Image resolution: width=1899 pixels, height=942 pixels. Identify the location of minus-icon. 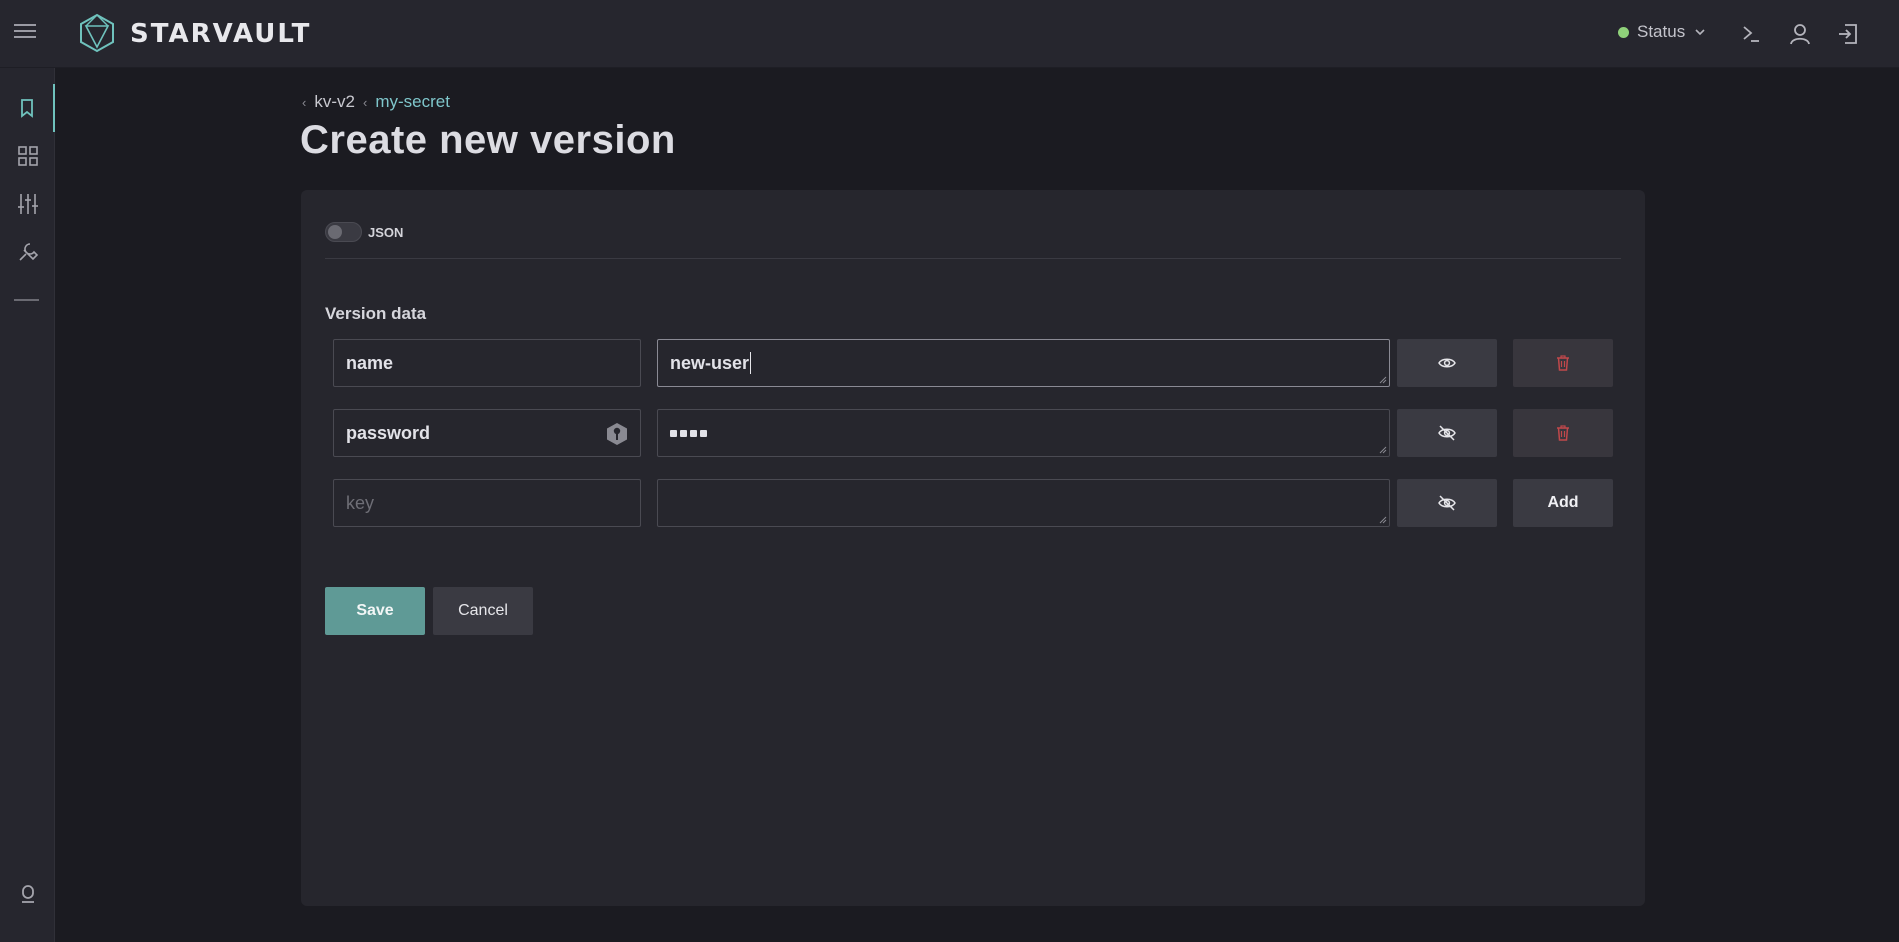
(26, 300).